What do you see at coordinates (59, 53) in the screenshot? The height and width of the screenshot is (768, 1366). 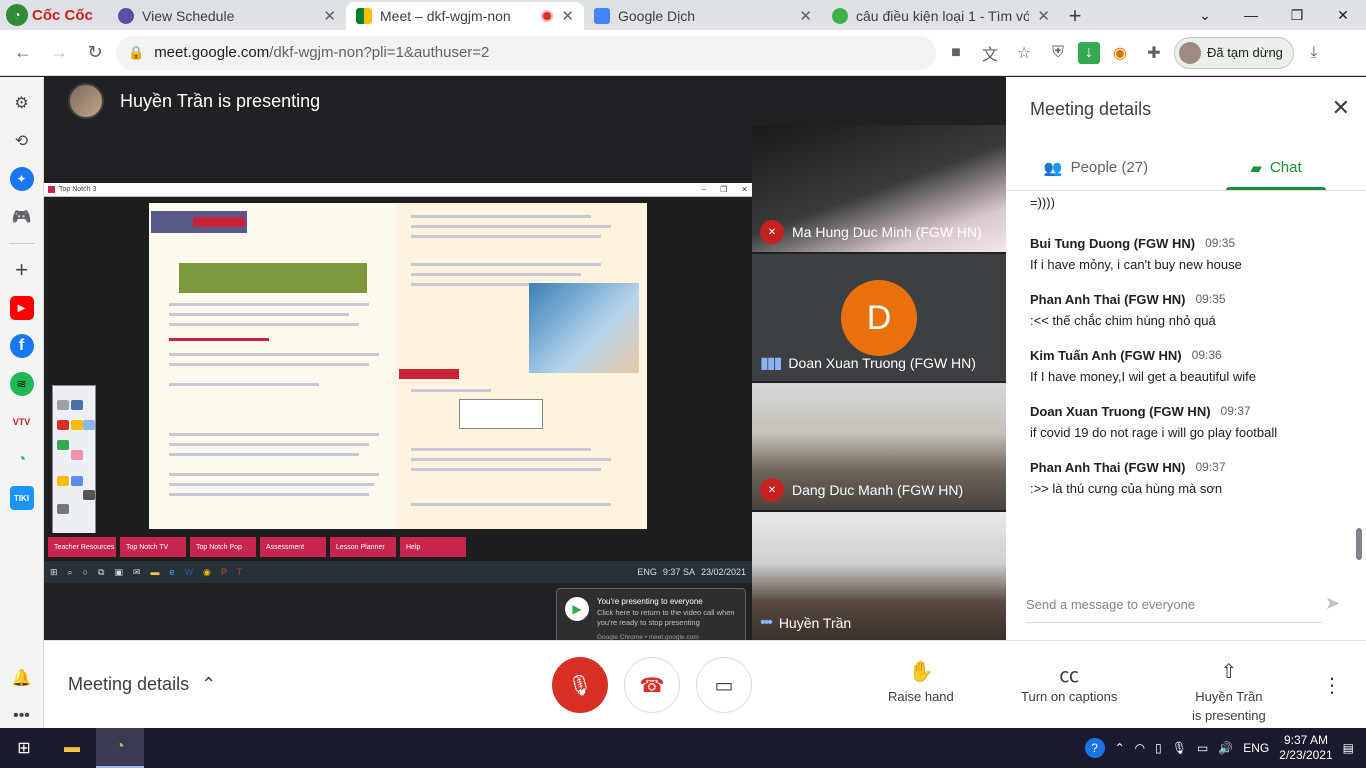 I see `forward-icon: →` at bounding box center [59, 53].